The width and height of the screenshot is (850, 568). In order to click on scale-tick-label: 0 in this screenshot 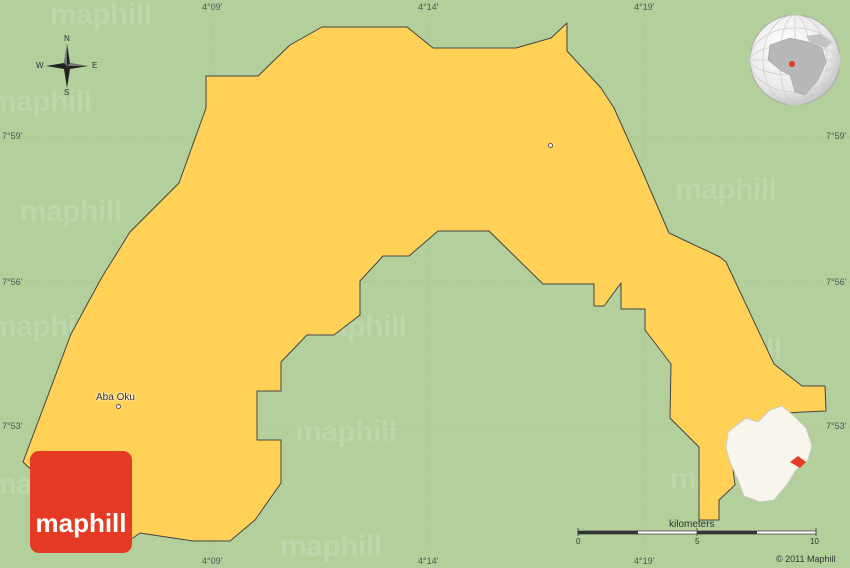, I will do `click(578, 541)`.